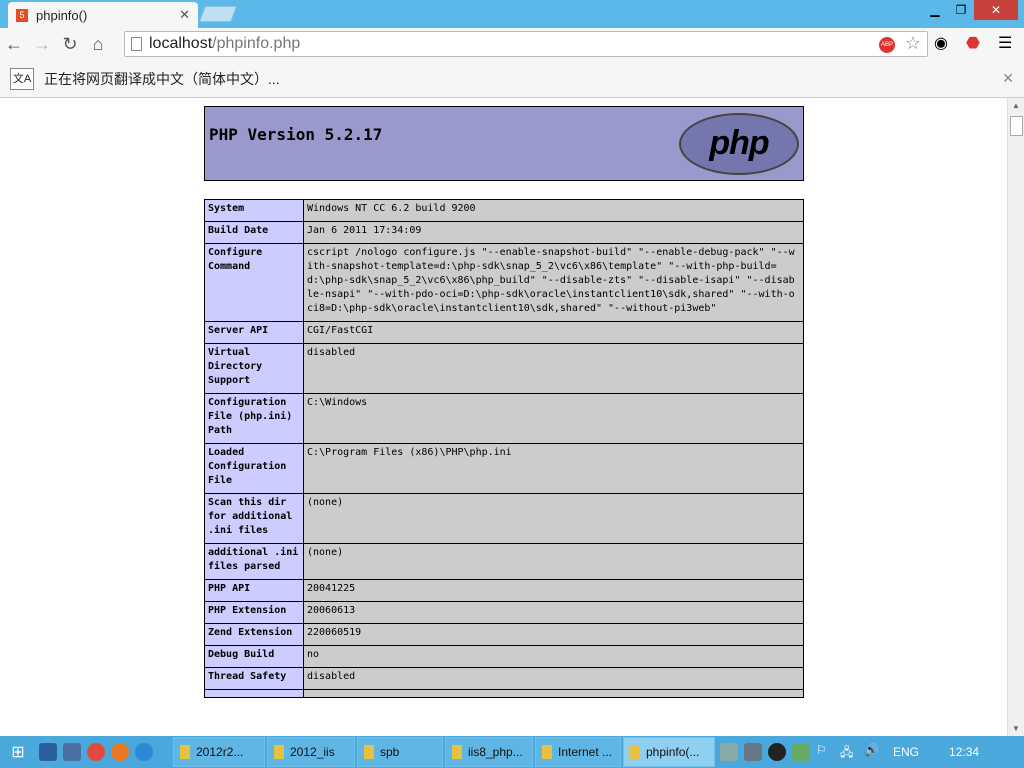  What do you see at coordinates (296, 134) in the screenshot?
I see `php-version-title: PHP Version 5.2.17` at bounding box center [296, 134].